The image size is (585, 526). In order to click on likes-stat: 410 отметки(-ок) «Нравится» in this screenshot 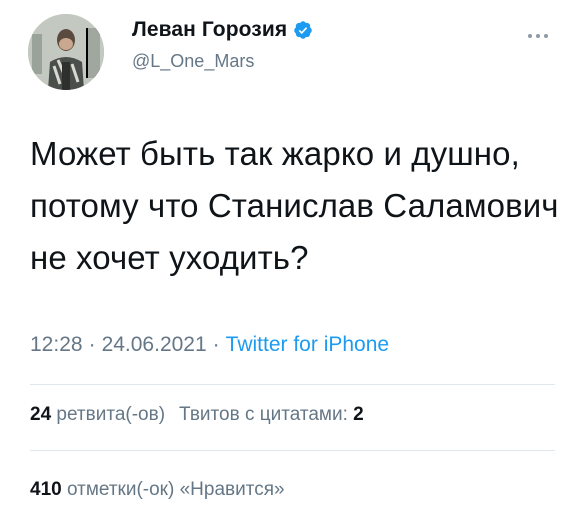, I will do `click(157, 489)`.